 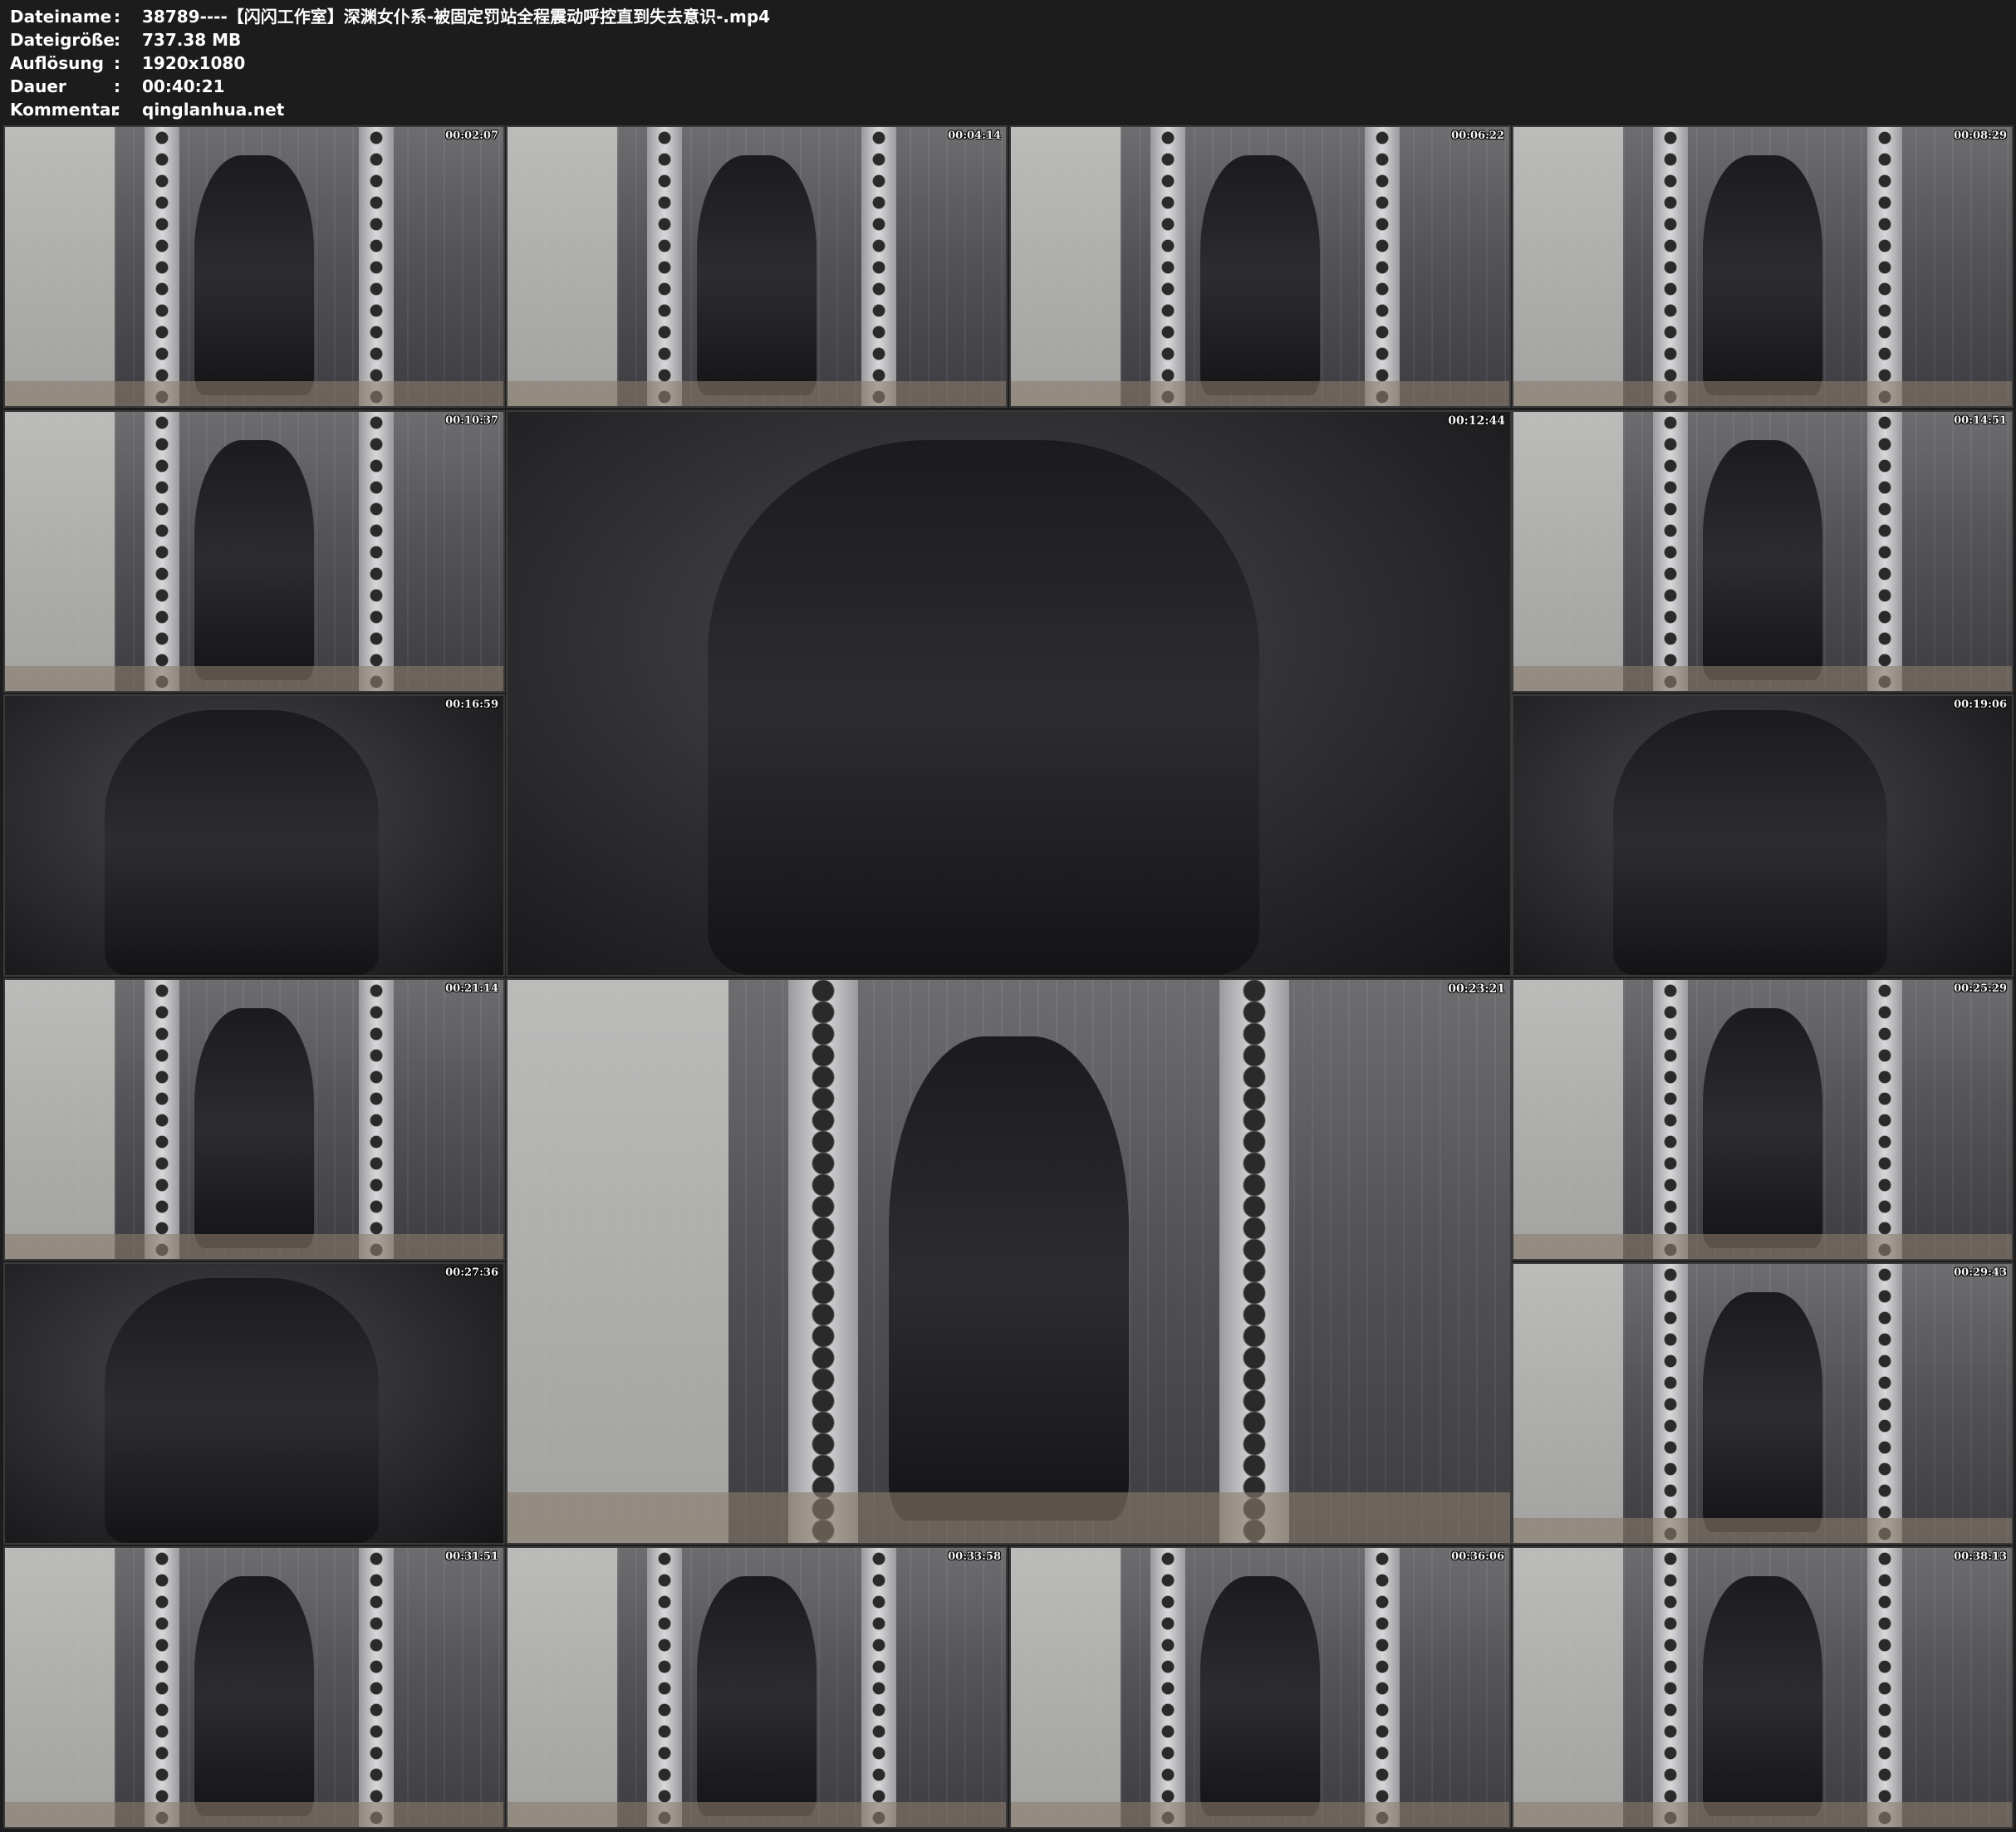 I want to click on thumbnail-timestamp: 00:31:51, so click(x=471, y=1556).